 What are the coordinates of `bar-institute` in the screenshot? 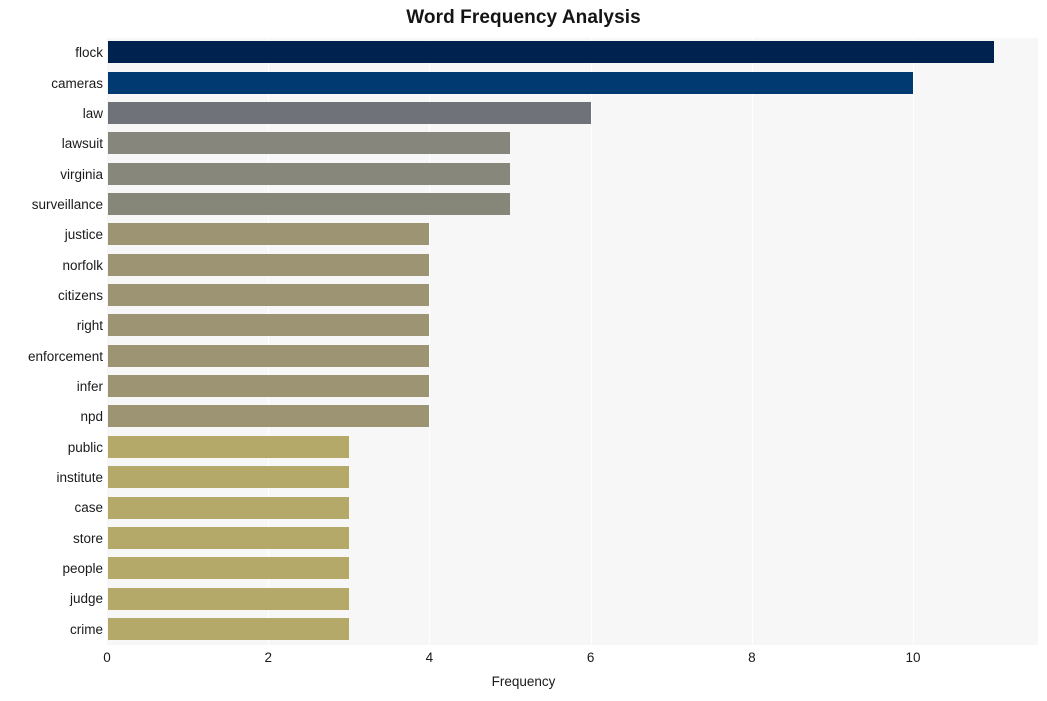 It's located at (228, 477).